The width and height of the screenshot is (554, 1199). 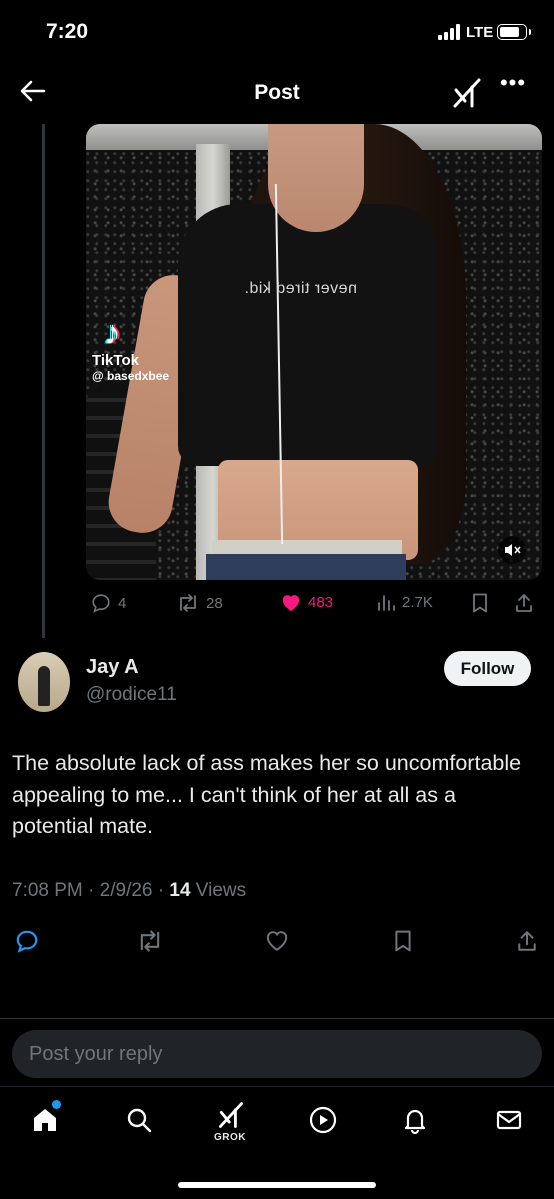 What do you see at coordinates (306, 602) in the screenshot?
I see `like-count-button: 483` at bounding box center [306, 602].